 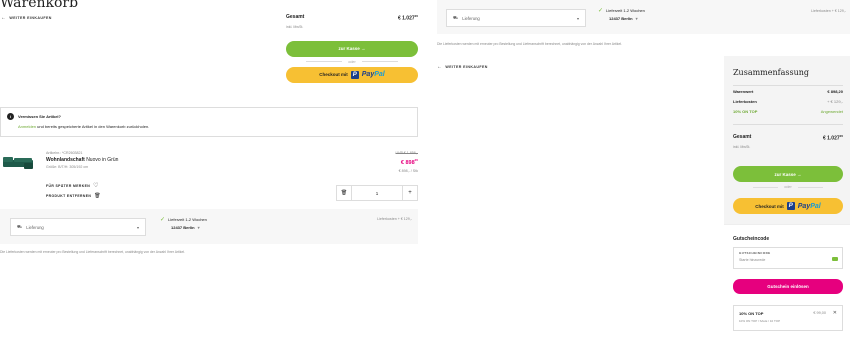 I want to click on or-divider: oder, so click(x=352, y=62).